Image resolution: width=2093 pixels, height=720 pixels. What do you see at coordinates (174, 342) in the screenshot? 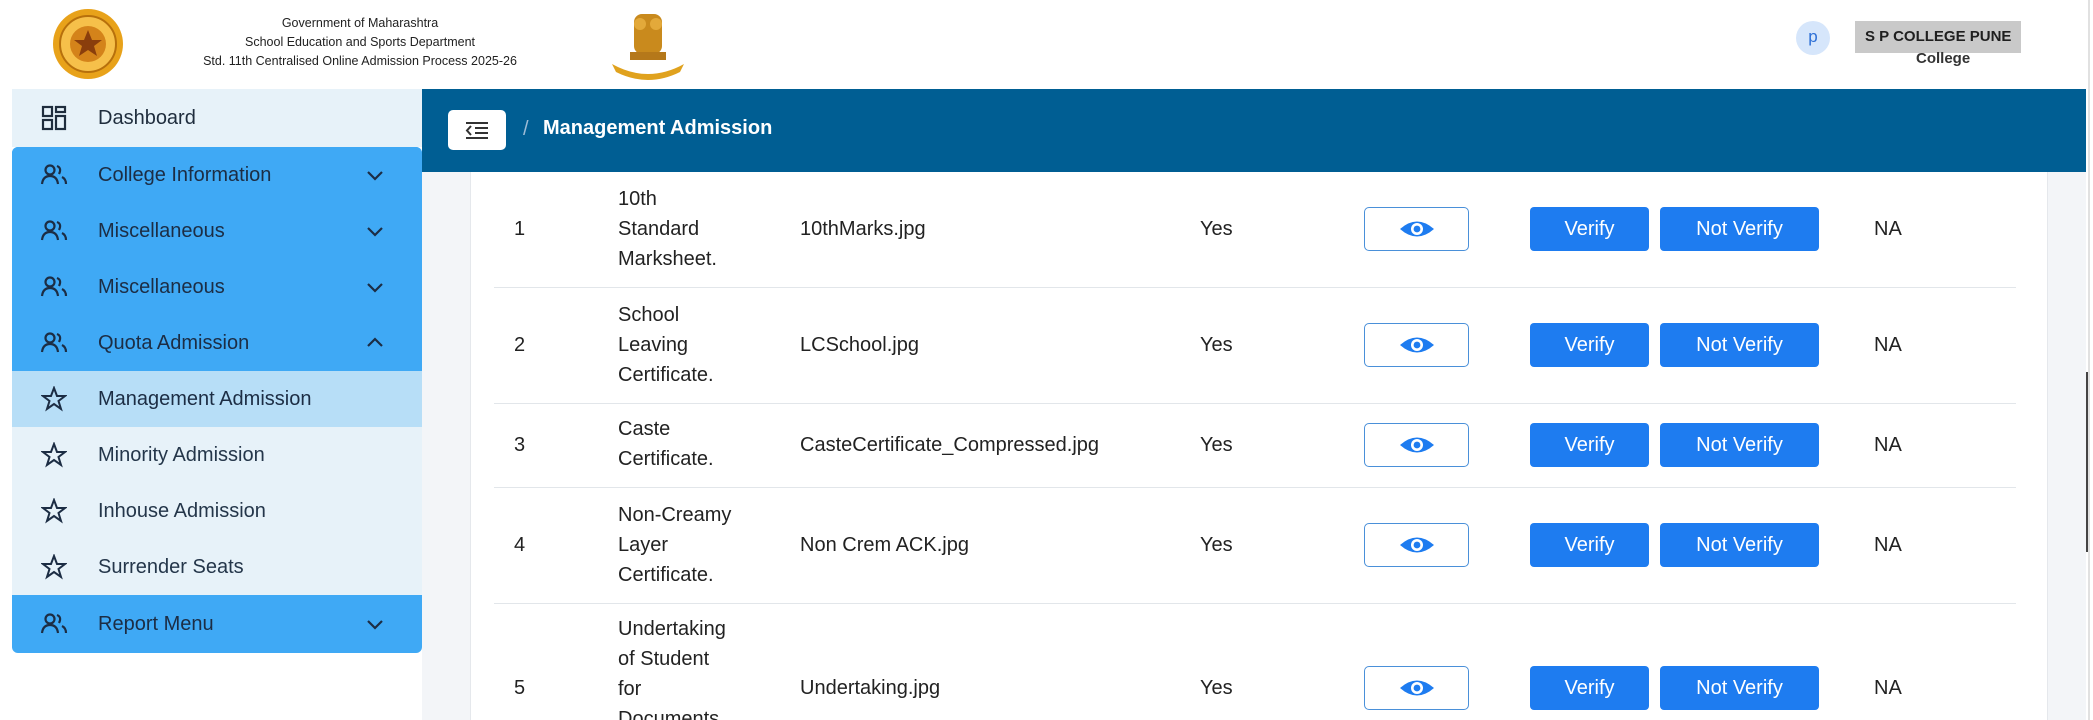
I see `sidebar-item-label: Quota Admission` at bounding box center [174, 342].